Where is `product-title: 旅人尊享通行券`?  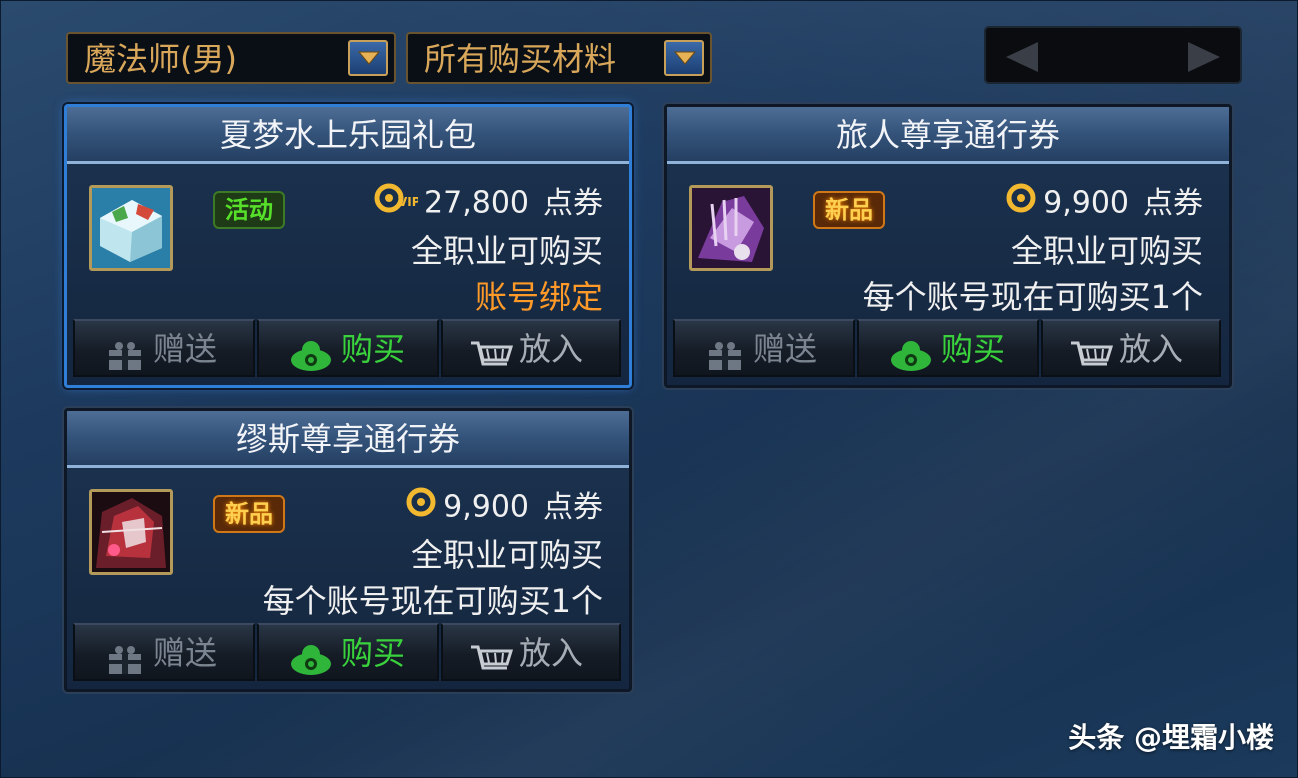 product-title: 旅人尊享通行券 is located at coordinates (947, 135).